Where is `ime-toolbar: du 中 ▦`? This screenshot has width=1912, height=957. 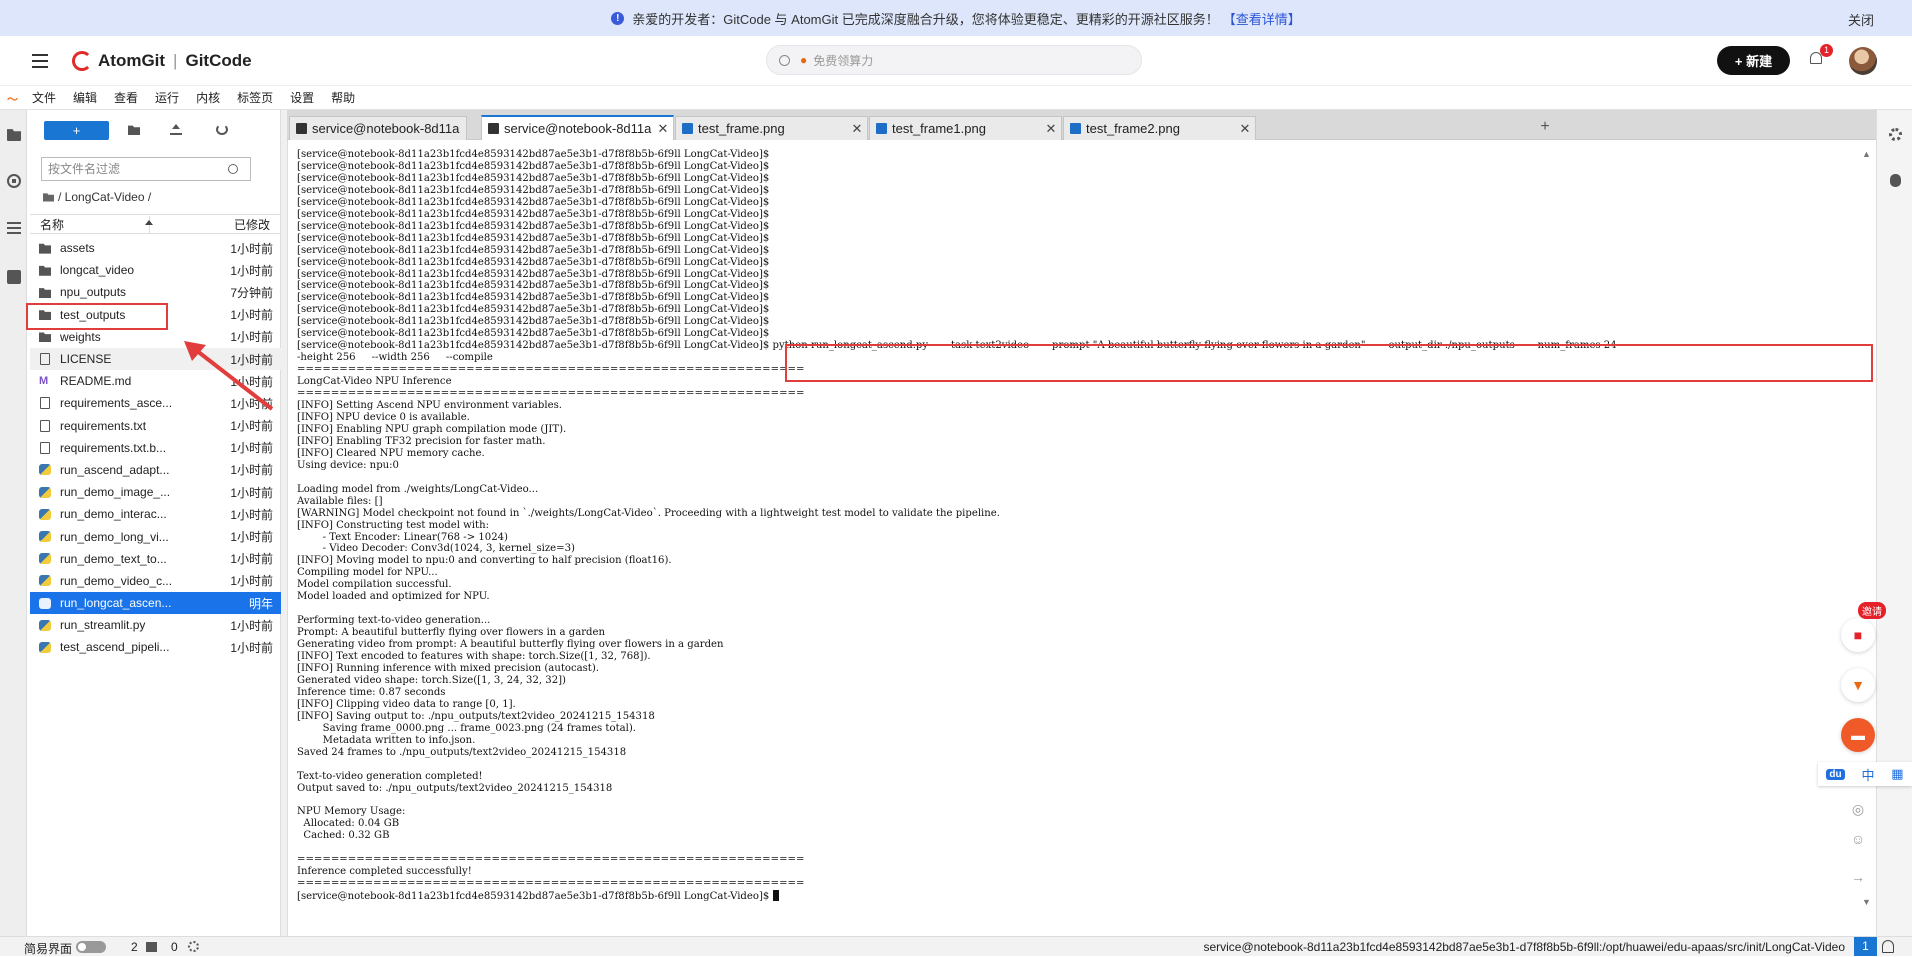 ime-toolbar: du 中 ▦ is located at coordinates (1865, 774).